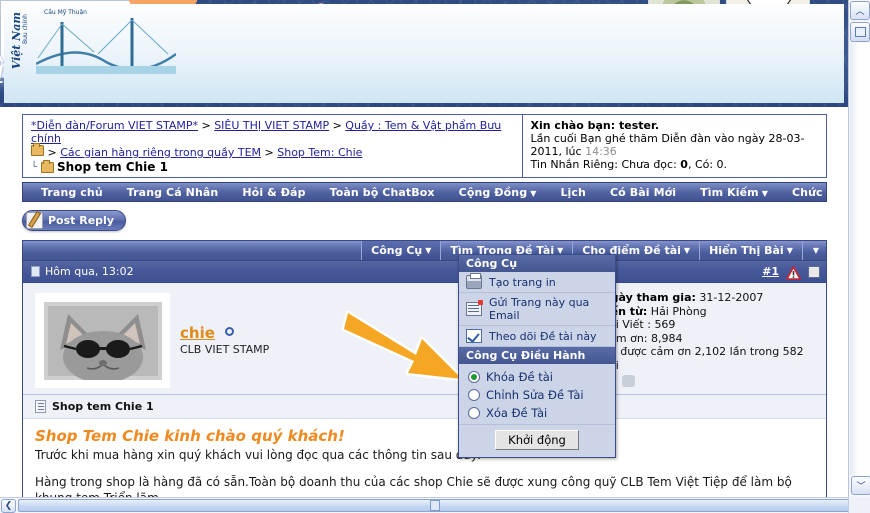  What do you see at coordinates (197, 333) in the screenshot?
I see `author-username: chie` at bounding box center [197, 333].